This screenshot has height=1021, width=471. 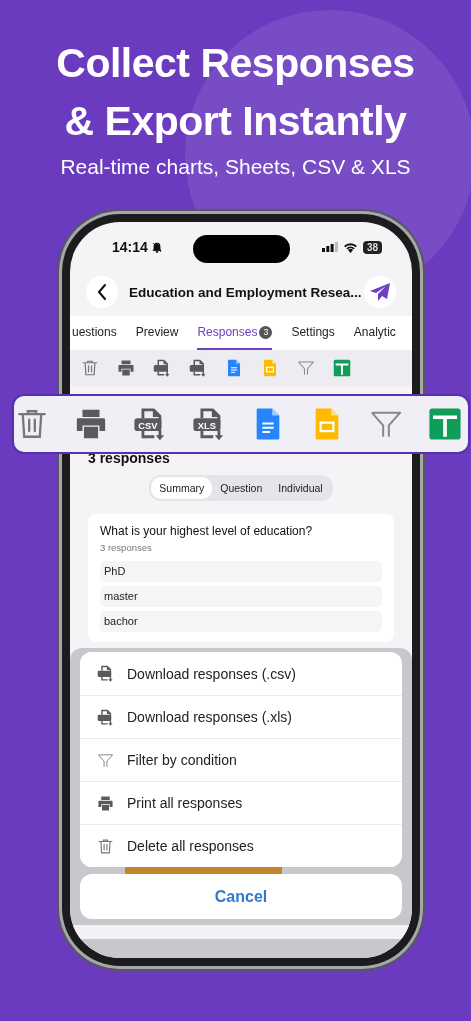 What do you see at coordinates (241, 488) in the screenshot?
I see `view-option: Question` at bounding box center [241, 488].